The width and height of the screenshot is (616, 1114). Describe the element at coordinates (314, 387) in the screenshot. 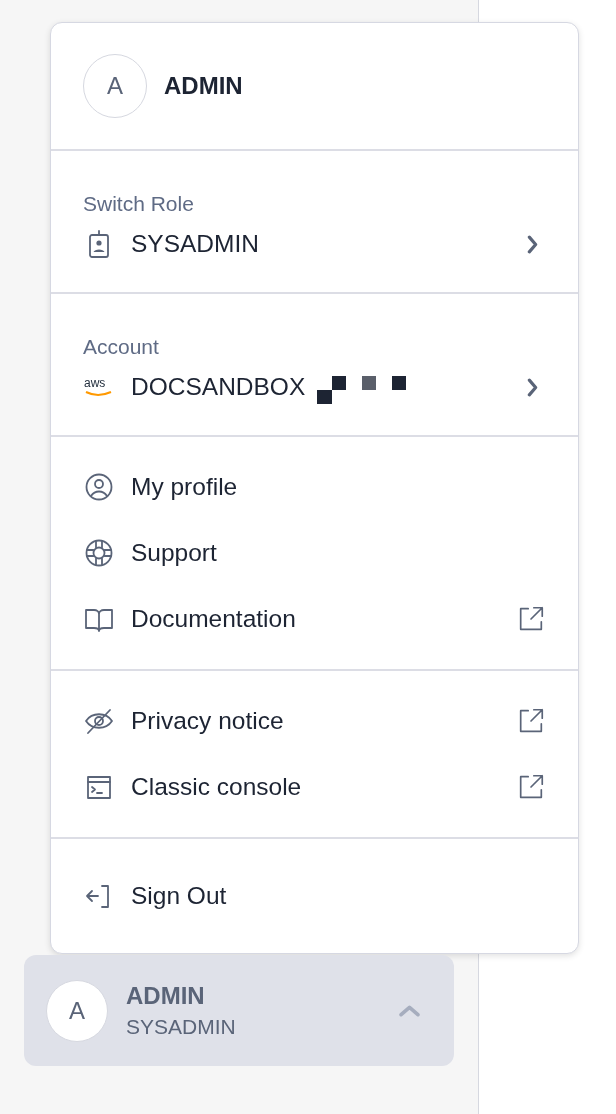

I see `menu-item: aws DOCSANDBOX` at that location.